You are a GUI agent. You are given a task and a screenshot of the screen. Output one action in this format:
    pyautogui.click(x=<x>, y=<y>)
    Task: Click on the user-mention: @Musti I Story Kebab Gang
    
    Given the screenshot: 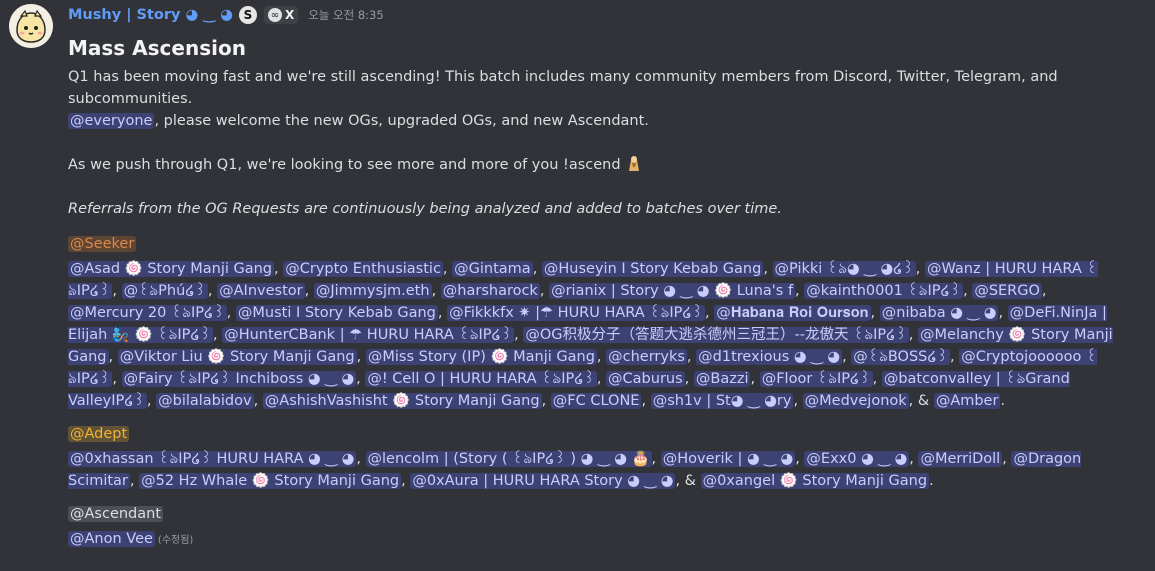 What is the action you would take?
    pyautogui.click(x=336, y=313)
    